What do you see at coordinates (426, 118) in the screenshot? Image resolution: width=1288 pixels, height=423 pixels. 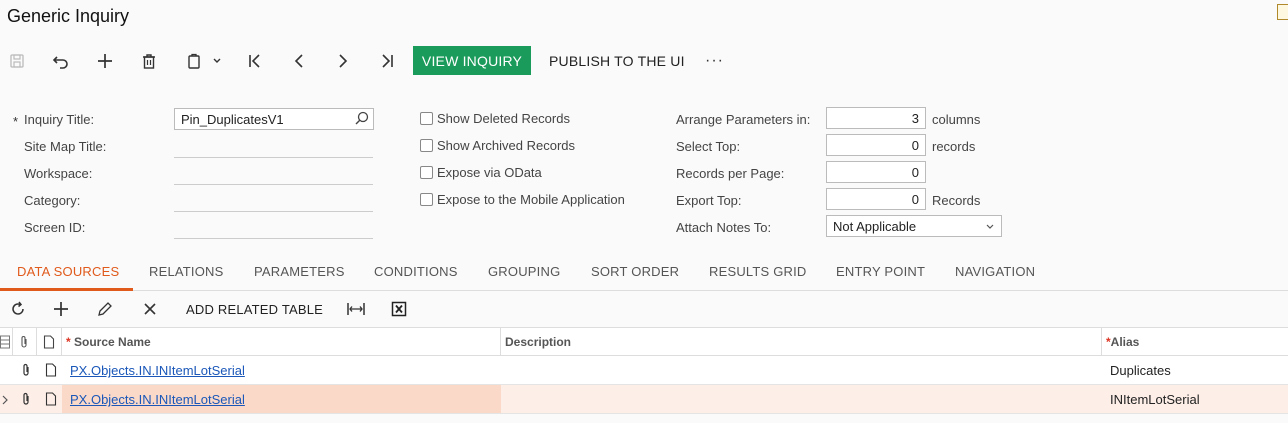 I see `show-deleted-records-checkbox` at bounding box center [426, 118].